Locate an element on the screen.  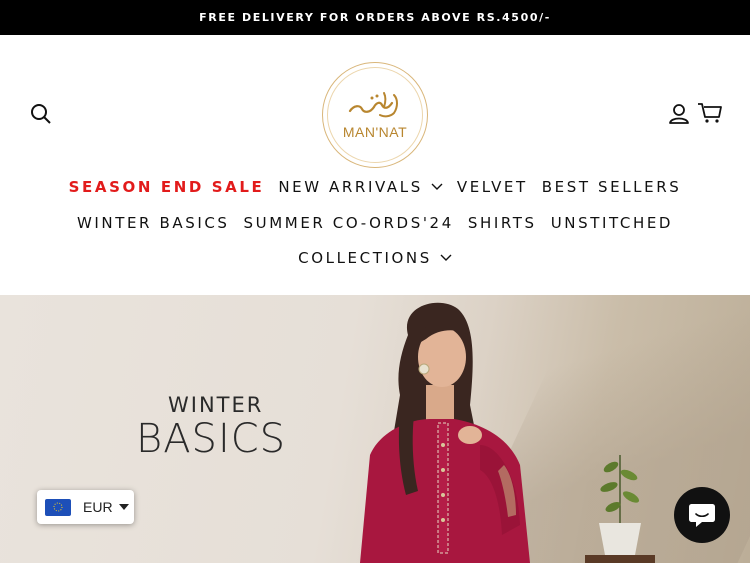
brand-logo: MAN'NAT is located at coordinates (375, 115).